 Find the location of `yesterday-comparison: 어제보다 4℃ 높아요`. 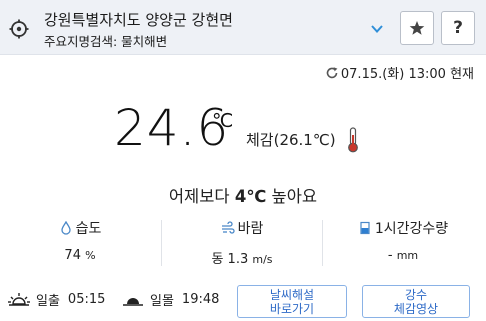

yesterday-comparison: 어제보다 4℃ 높아요 is located at coordinates (243, 195).